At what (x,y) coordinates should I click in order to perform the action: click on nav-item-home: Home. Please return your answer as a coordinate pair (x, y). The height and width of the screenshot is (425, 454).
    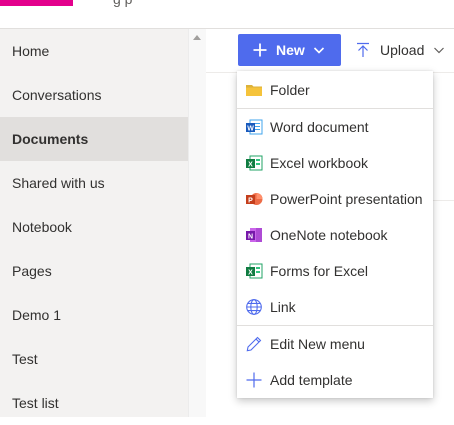
    Looking at the image, I should click on (94, 51).